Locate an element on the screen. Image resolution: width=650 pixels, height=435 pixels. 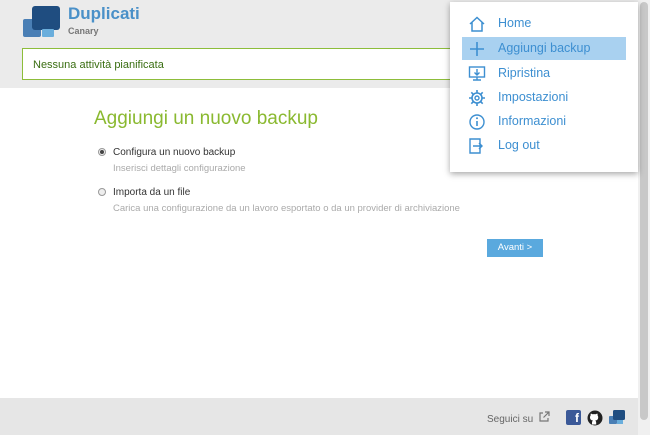
menu-label: Impostazioni is located at coordinates (533, 97).